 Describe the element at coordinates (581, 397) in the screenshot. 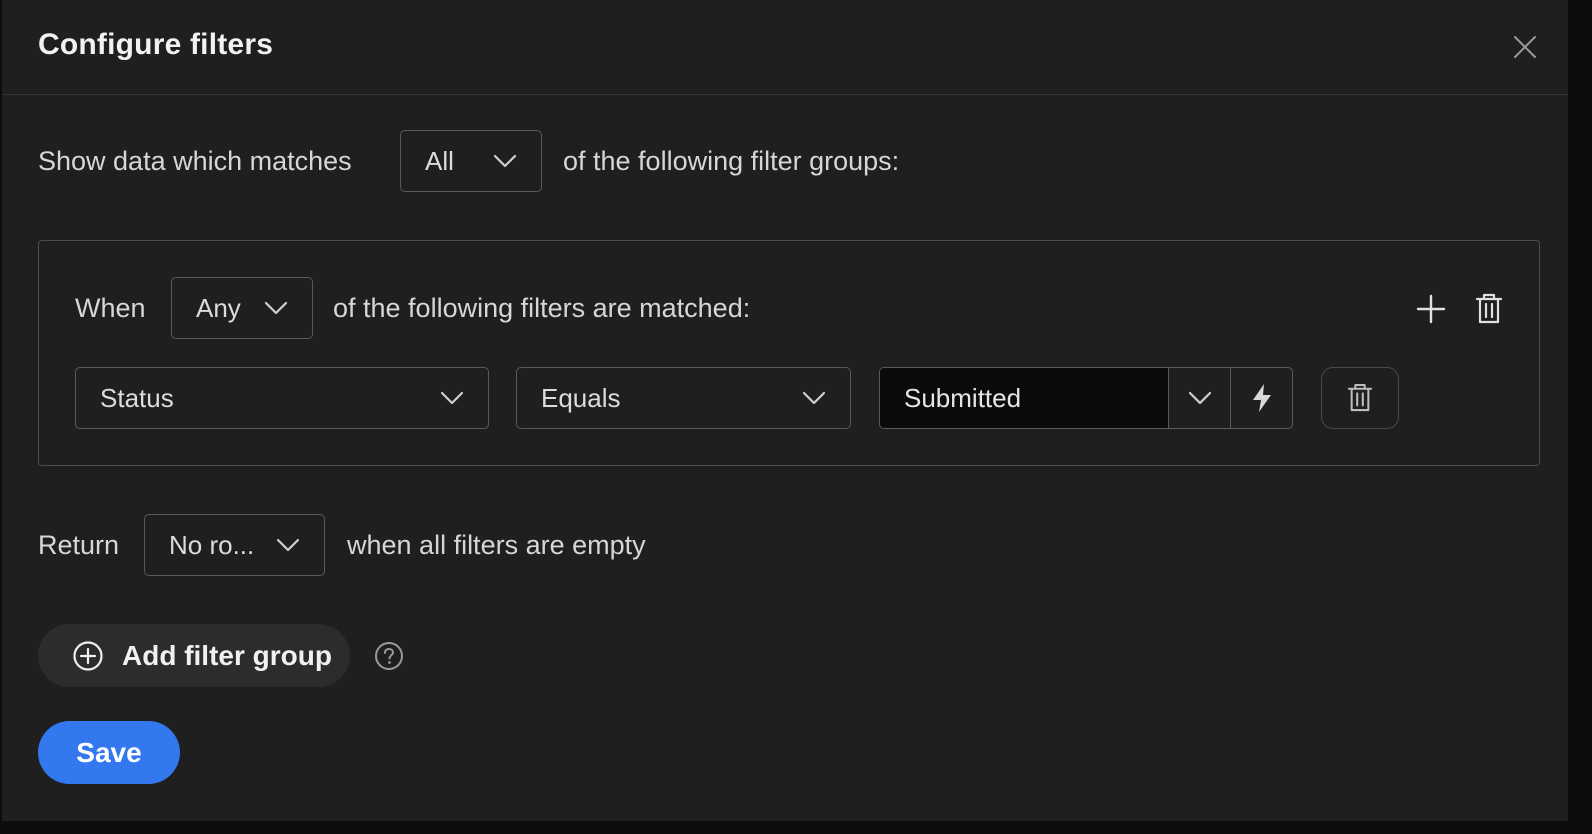

I see `filter-operator-value: Equals` at that location.